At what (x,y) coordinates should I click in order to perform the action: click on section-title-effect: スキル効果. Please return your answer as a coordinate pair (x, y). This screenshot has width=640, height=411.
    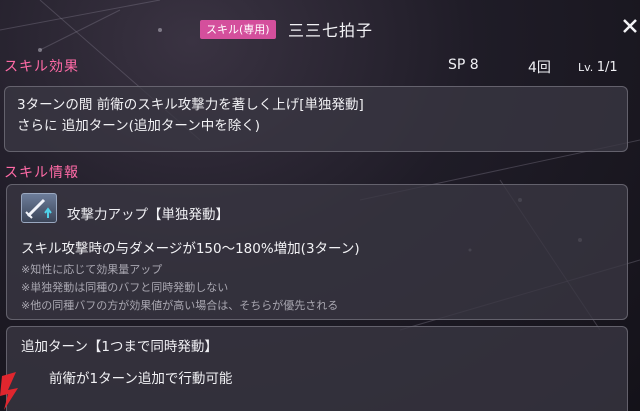
    Looking at the image, I should click on (41, 67).